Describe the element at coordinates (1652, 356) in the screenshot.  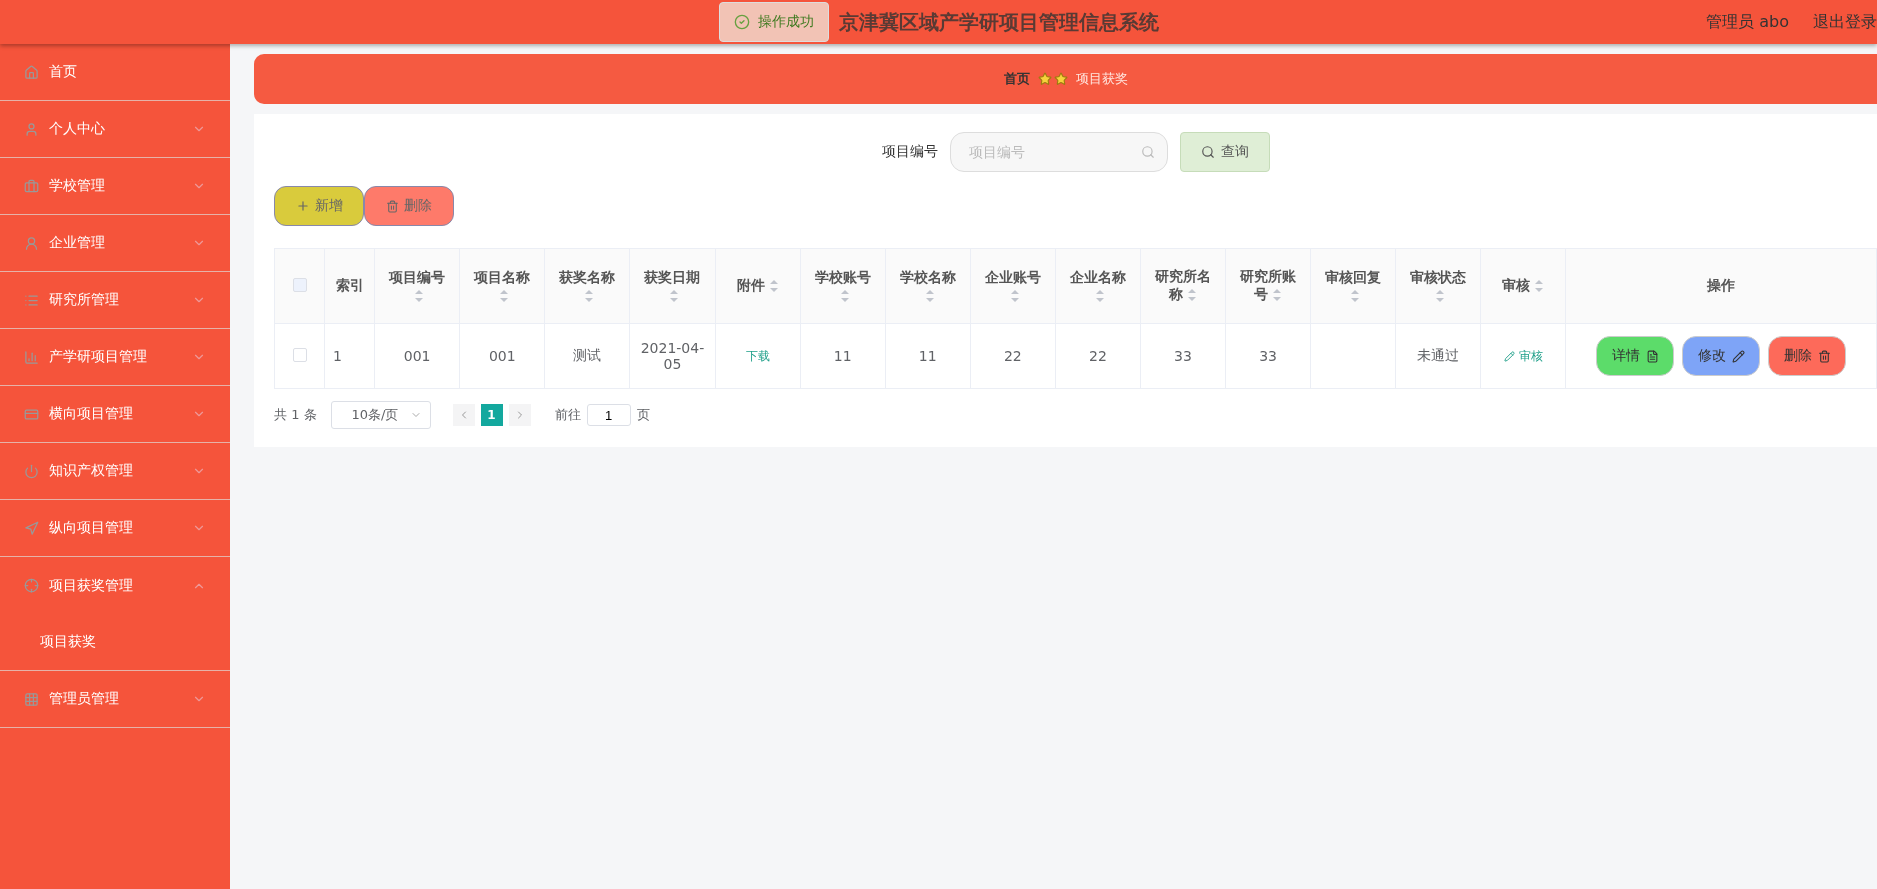
I see `document-icon` at that location.